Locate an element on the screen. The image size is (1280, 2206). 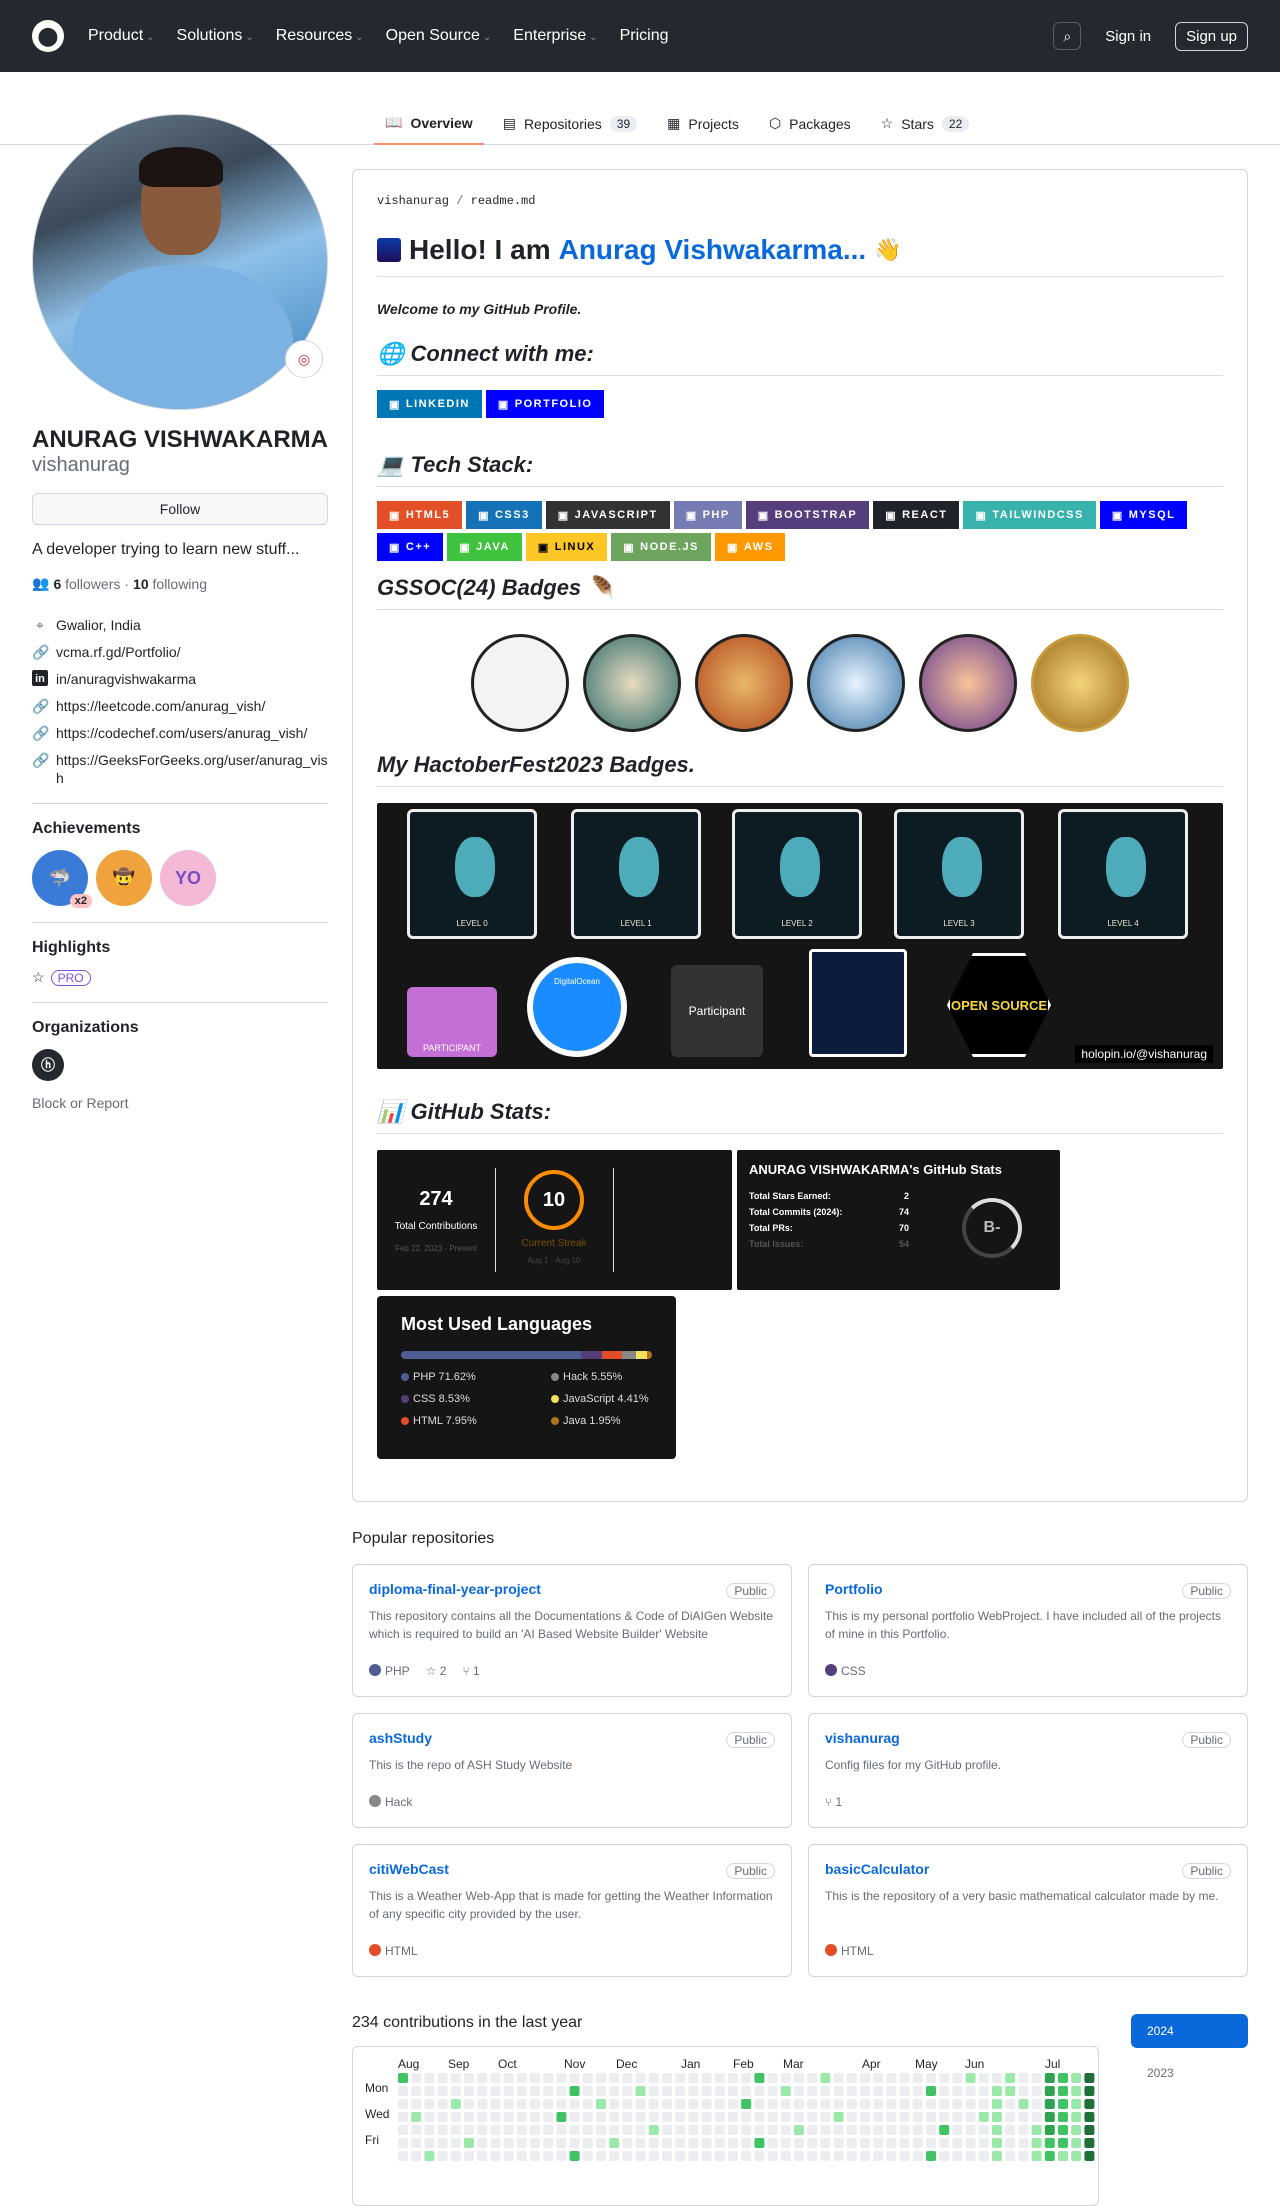
followers-link: 6 followers is located at coordinates (86, 584).